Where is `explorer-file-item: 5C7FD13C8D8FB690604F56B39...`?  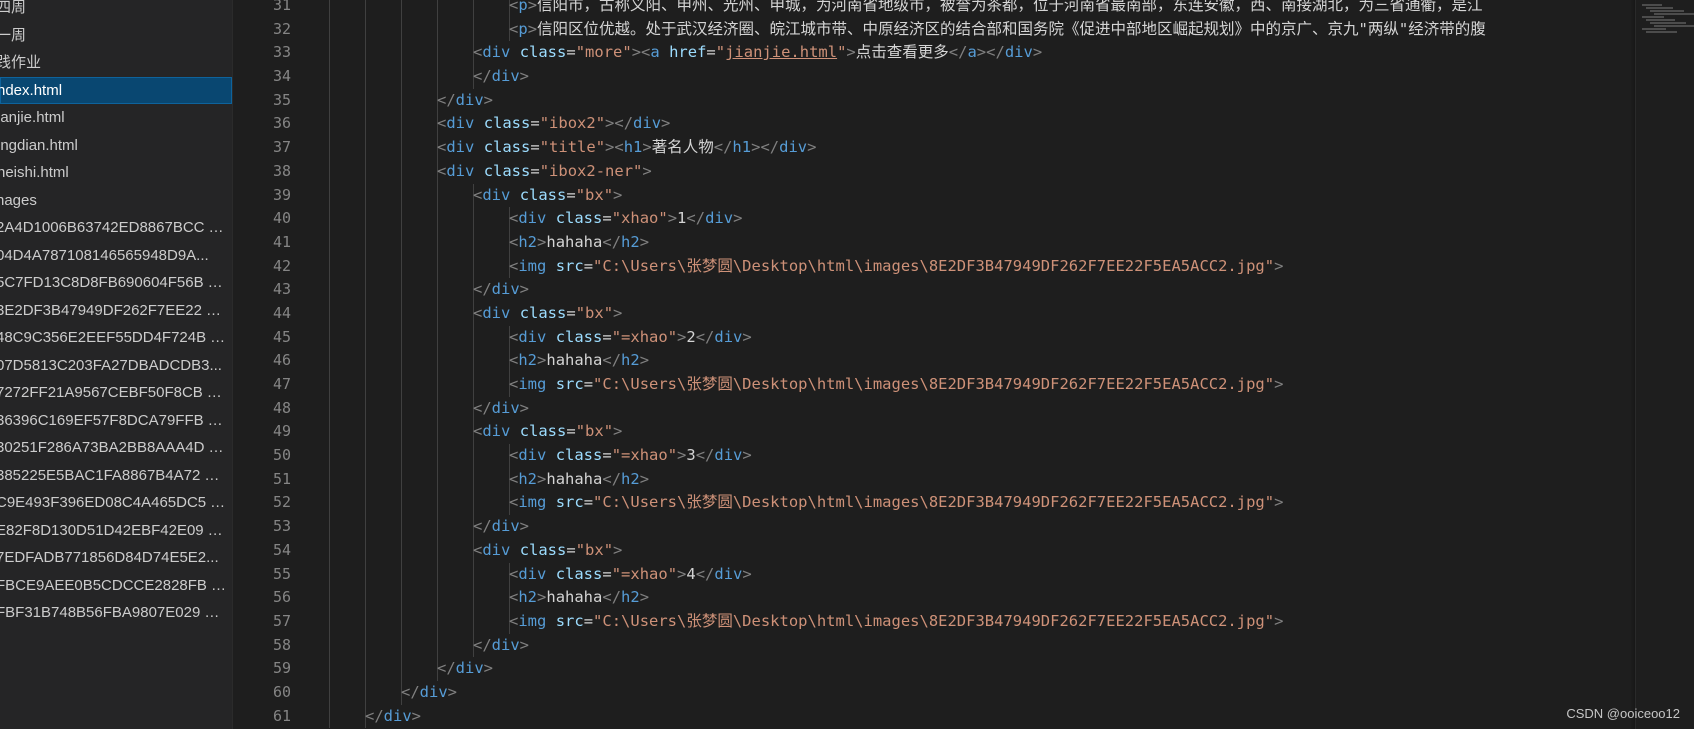 explorer-file-item: 5C7FD13C8D8FB690604F56B39... is located at coordinates (116, 283).